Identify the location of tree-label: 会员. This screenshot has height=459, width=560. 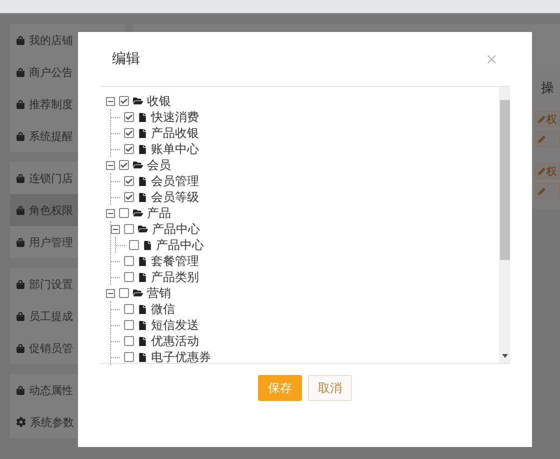
(159, 165).